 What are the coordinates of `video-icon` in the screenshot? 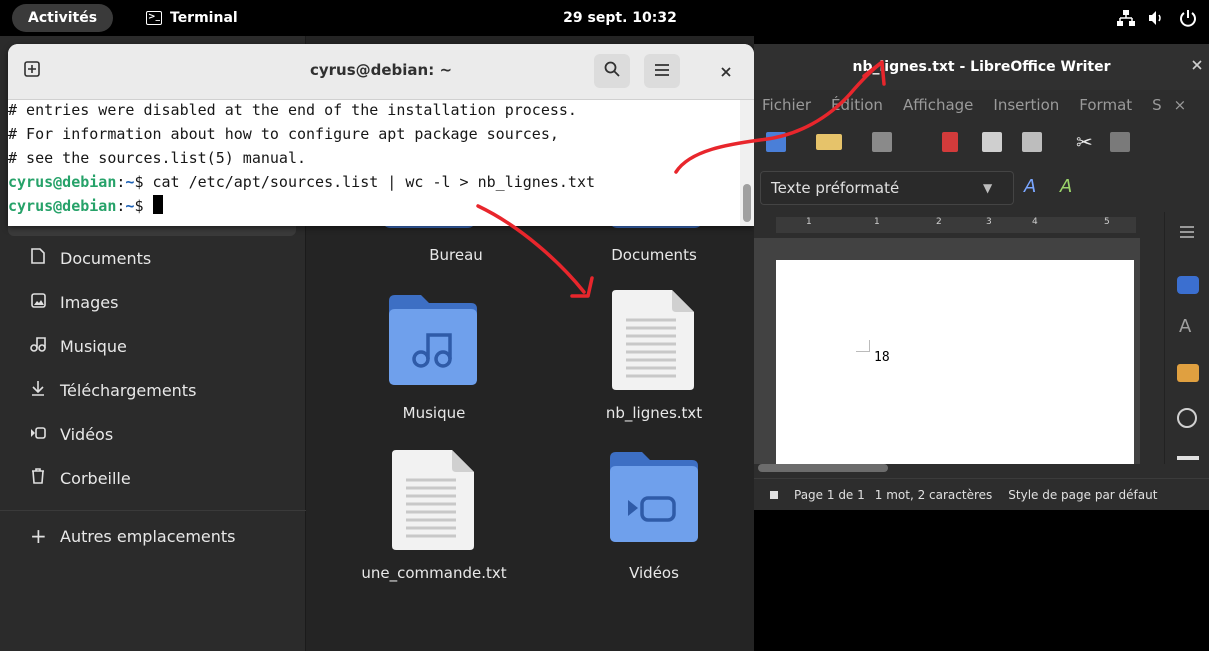 It's located at (38, 434).